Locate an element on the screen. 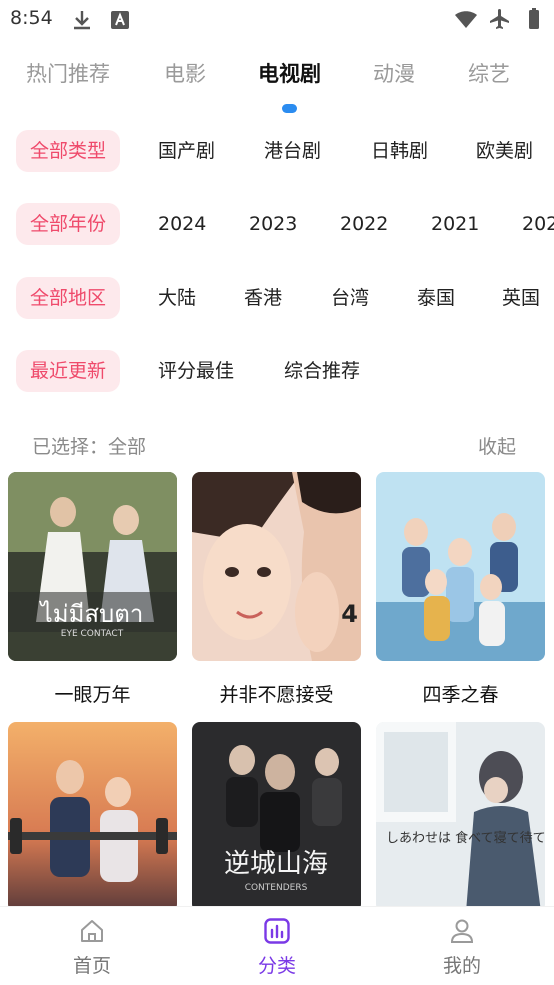 This screenshot has width=554, height=985. chip-sort-recommended: 综合推荐 is located at coordinates (322, 371).